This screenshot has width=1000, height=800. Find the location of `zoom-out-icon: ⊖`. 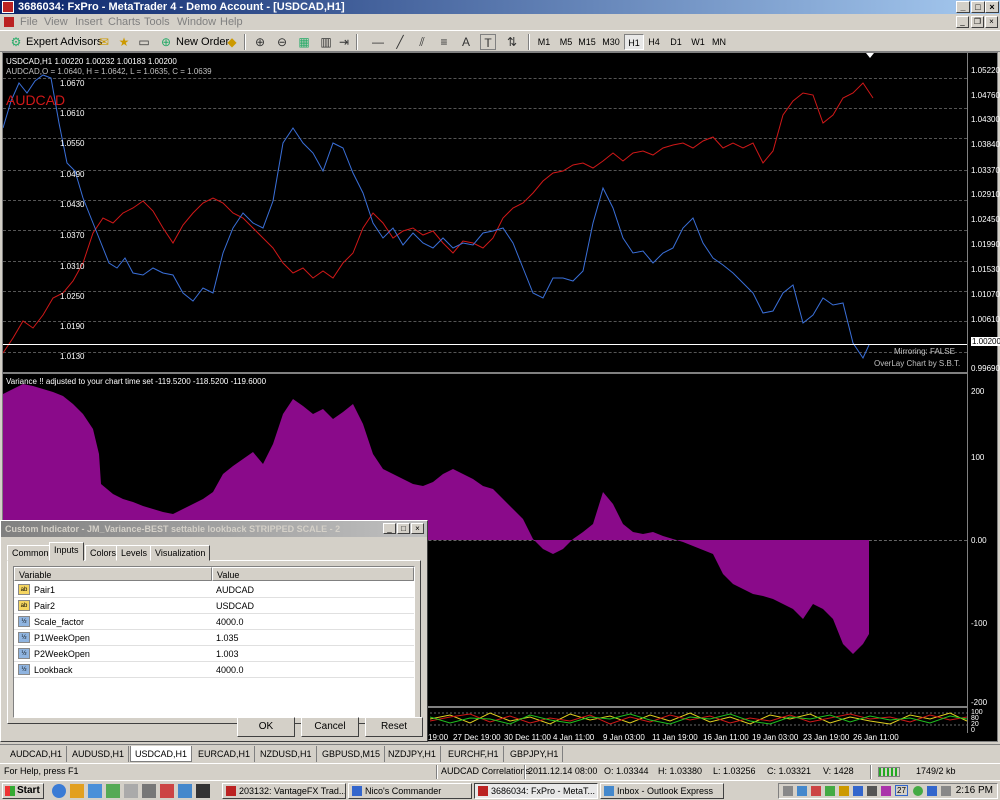

zoom-out-icon: ⊖ is located at coordinates (282, 42).